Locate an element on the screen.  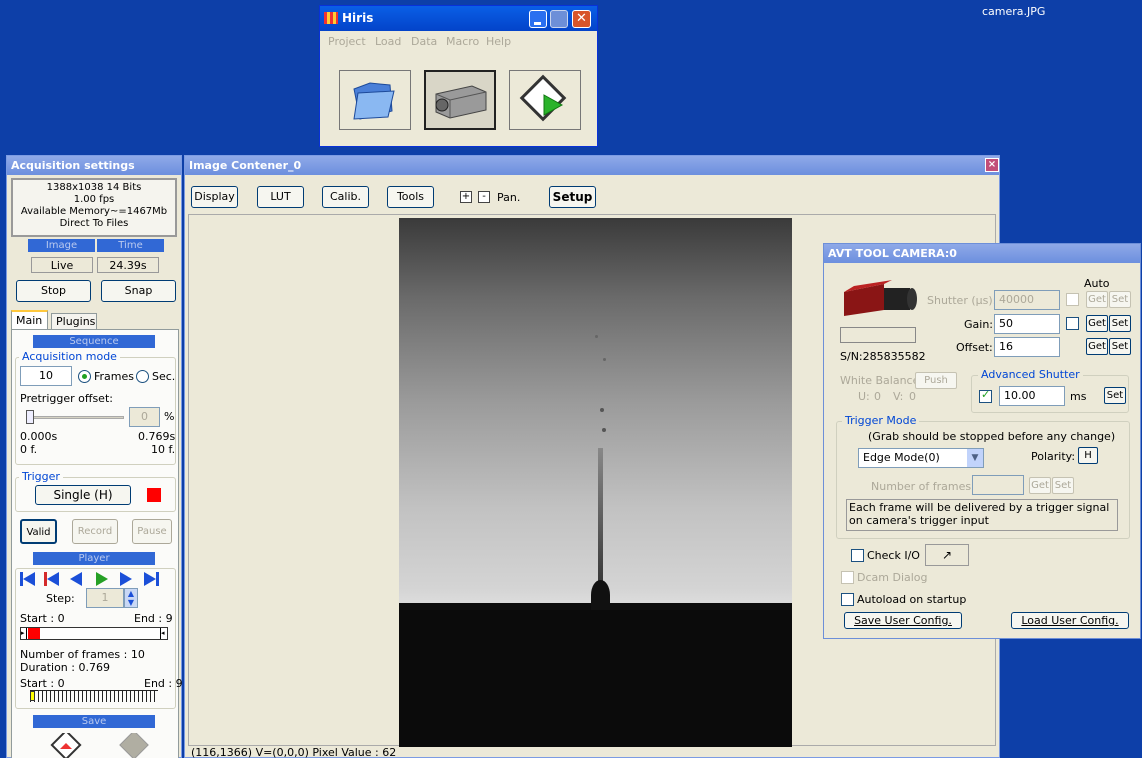
shutter-label: Shutter (µs): is located at coordinates (962, 300).